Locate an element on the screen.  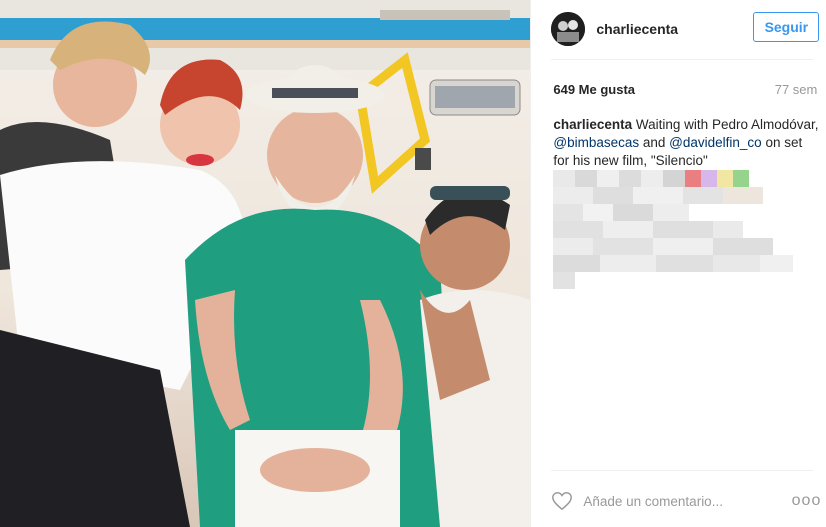
caption-text-1: Waiting with Pedro Almodóvar, is located at coordinates (727, 124).